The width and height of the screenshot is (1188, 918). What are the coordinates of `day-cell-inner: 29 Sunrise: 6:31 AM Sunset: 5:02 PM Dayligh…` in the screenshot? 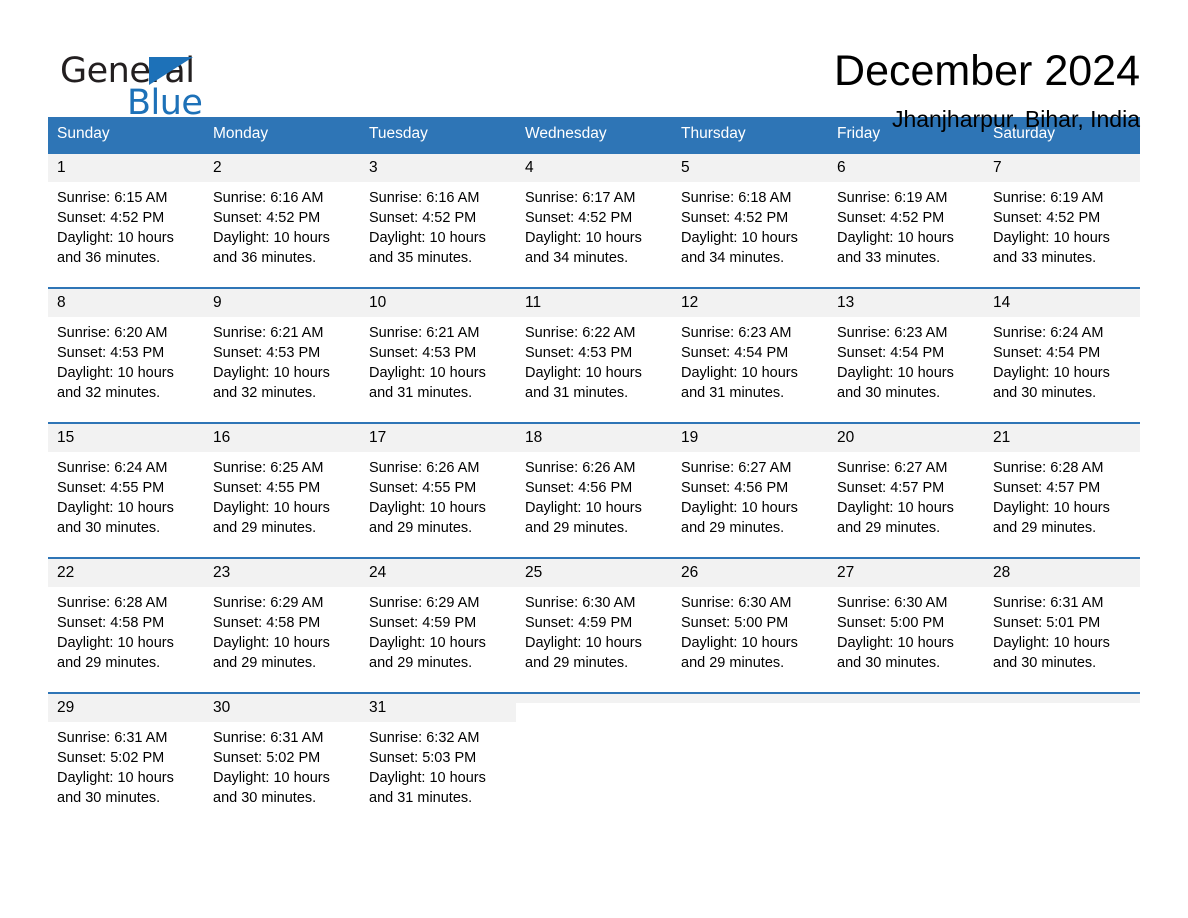 It's located at (126, 759).